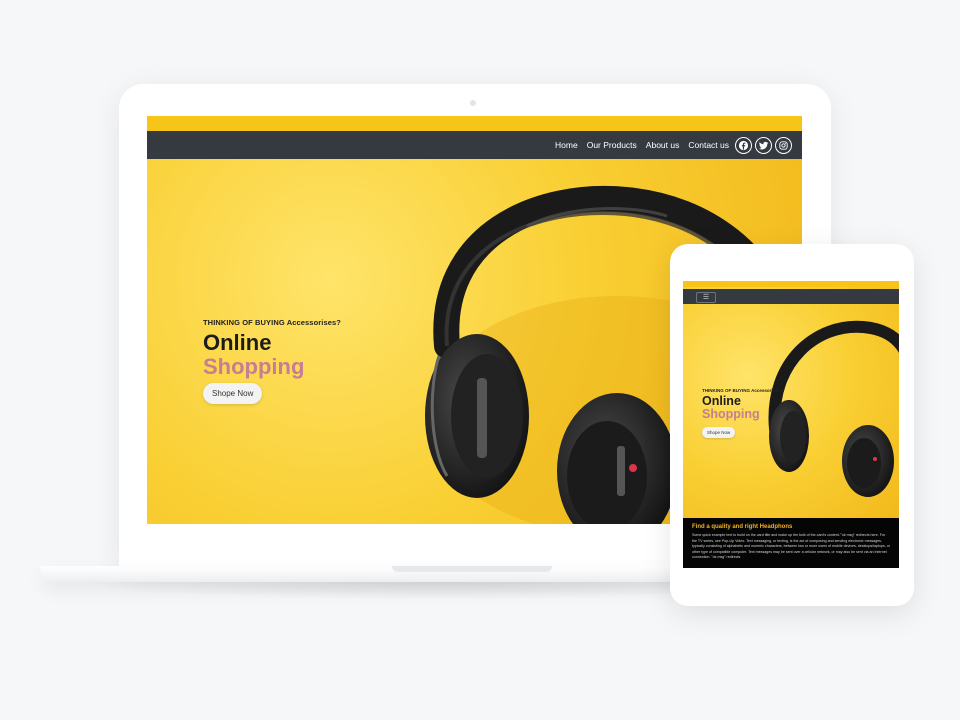  I want to click on tablet-hero-title-line2: Shopping, so click(731, 414).